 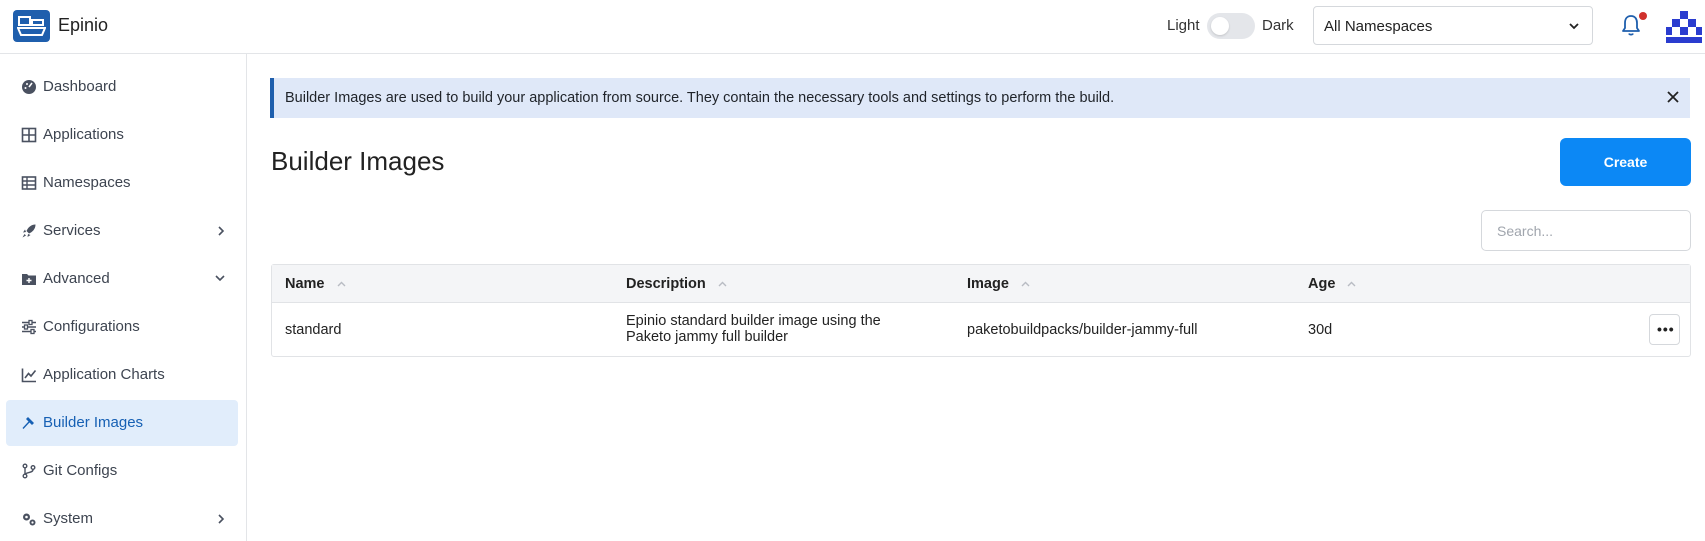 I want to click on sidebar-item-label: Git Configs, so click(x=80, y=470).